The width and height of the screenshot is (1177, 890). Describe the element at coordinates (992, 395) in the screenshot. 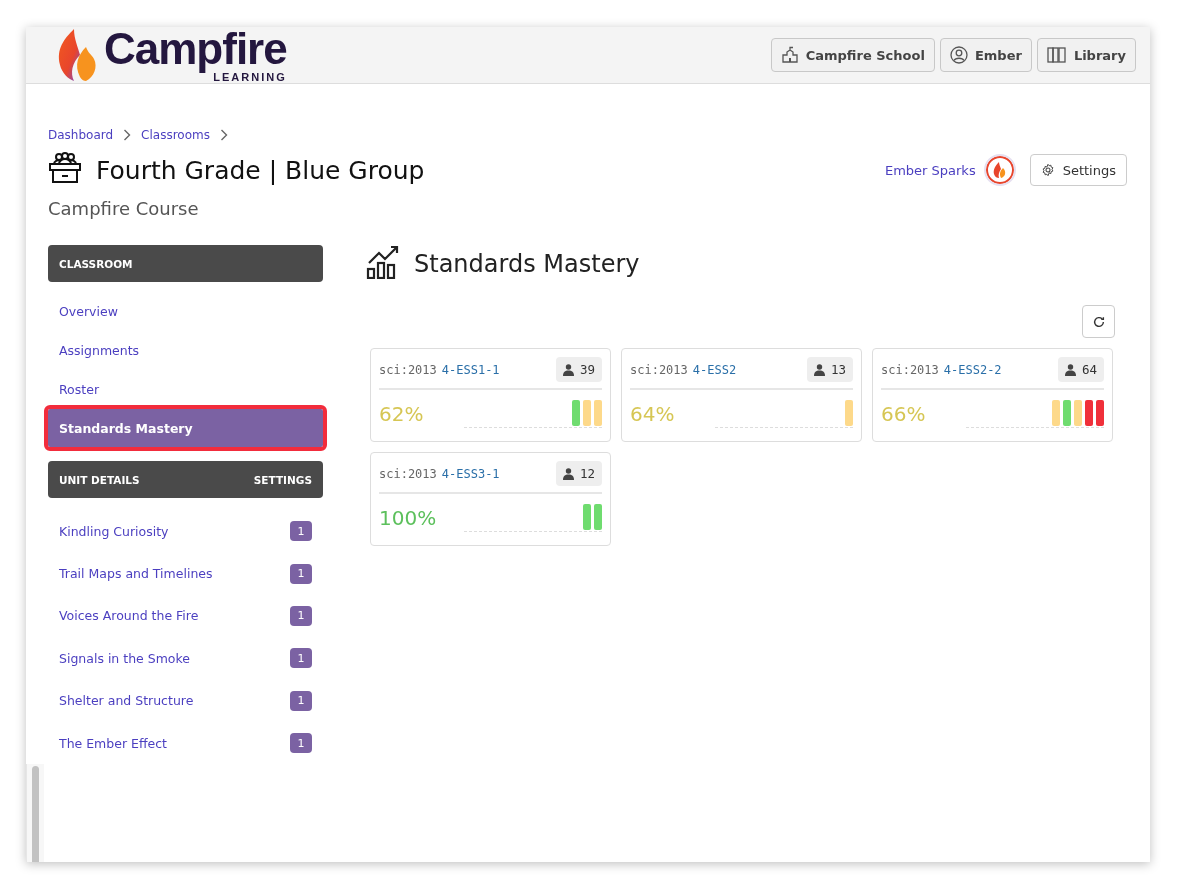

I see `standard-card: sci:2013 4-ESS2-2 64 66%` at that location.